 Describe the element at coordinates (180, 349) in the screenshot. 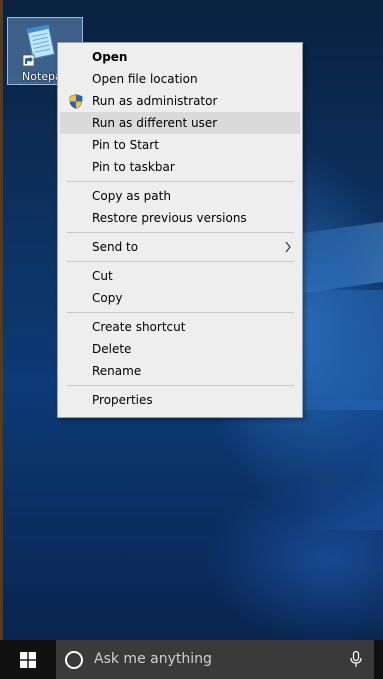

I see `menu-item-delete: Delete` at that location.